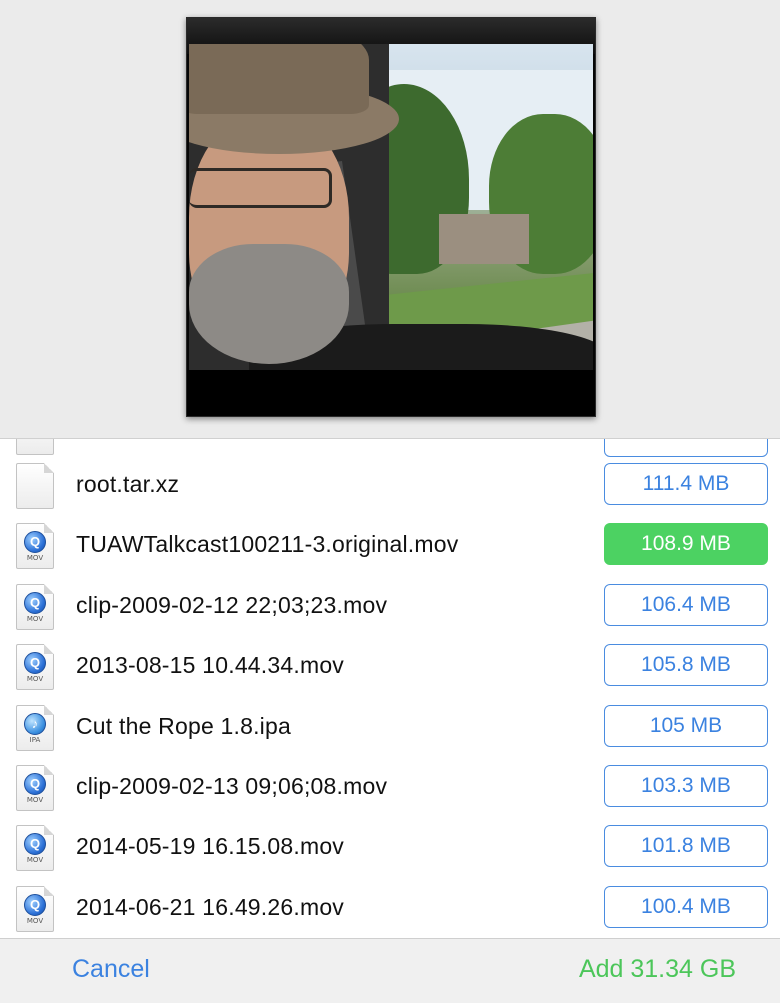 The image size is (780, 1003). I want to click on list-item: root.tar.xz 111.4 MB, so click(390, 483).